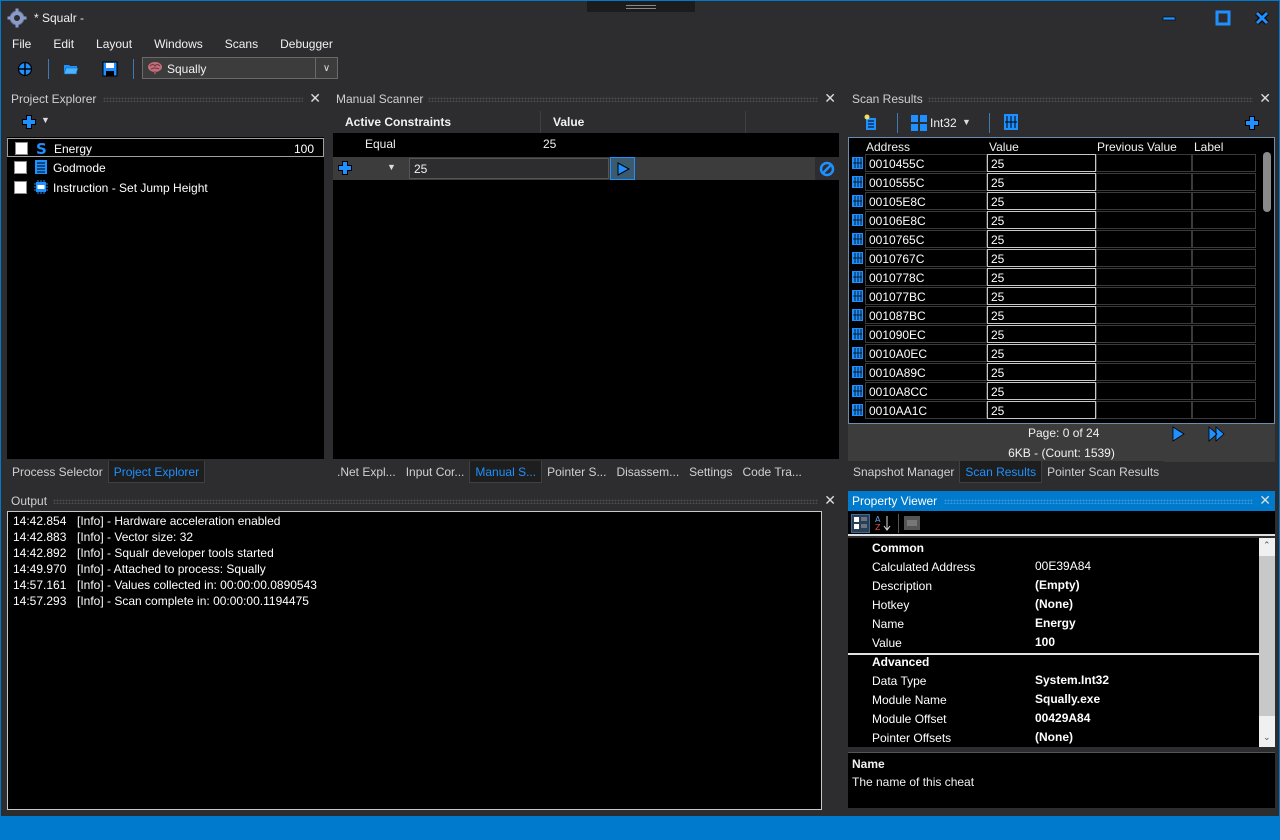 Image resolution: width=1280 pixels, height=840 pixels. I want to click on property-name: Module Name, so click(909, 700).